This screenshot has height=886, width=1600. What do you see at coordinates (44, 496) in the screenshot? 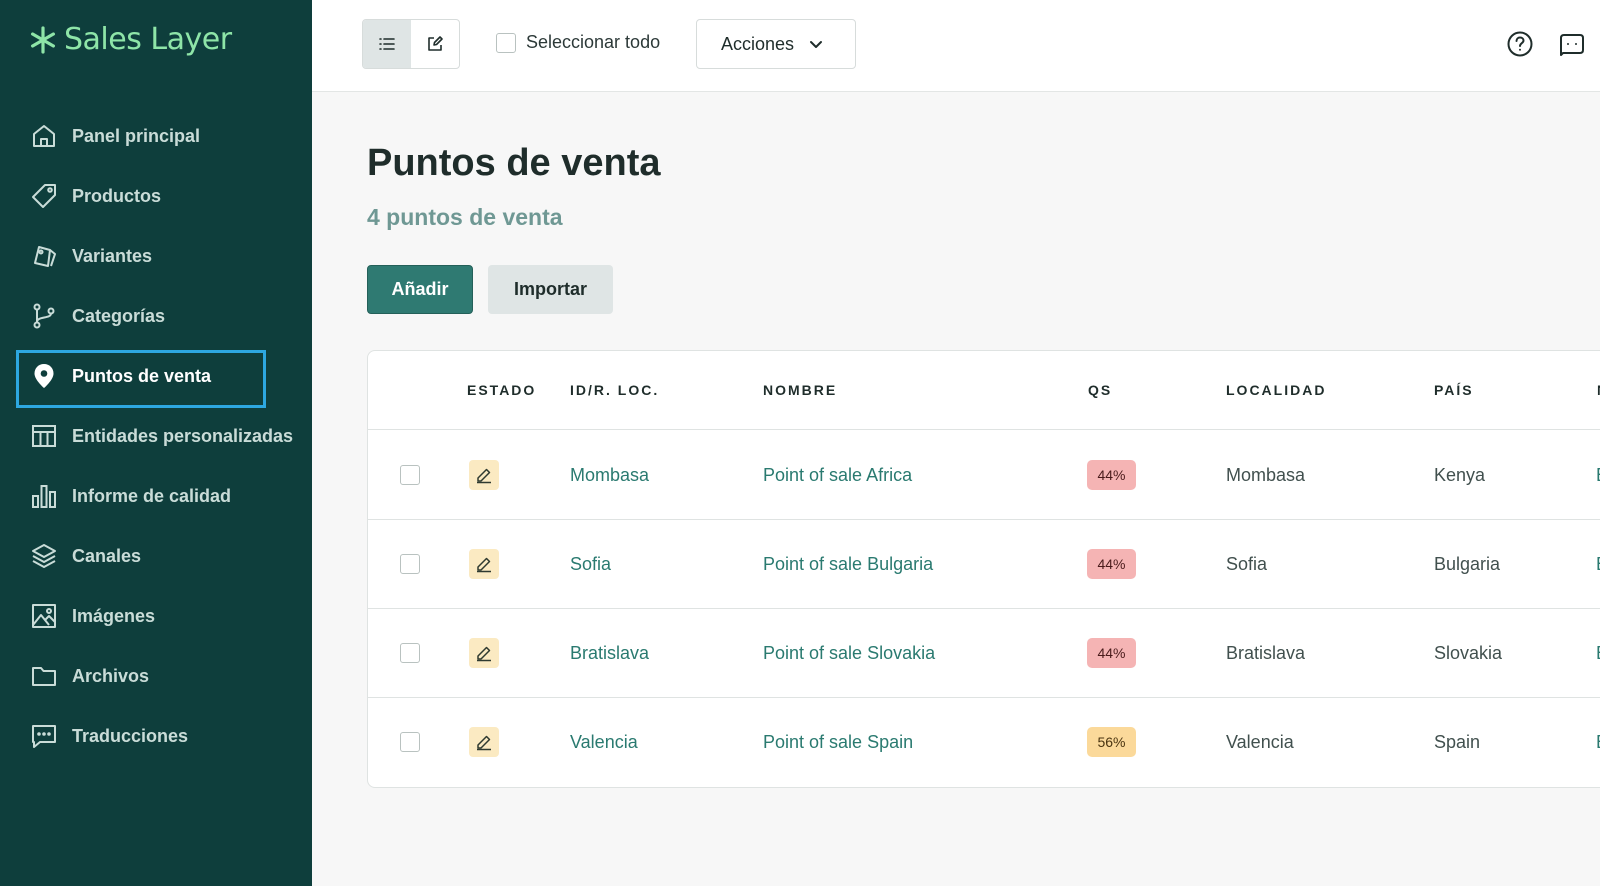
I see `bar-chart-icon` at bounding box center [44, 496].